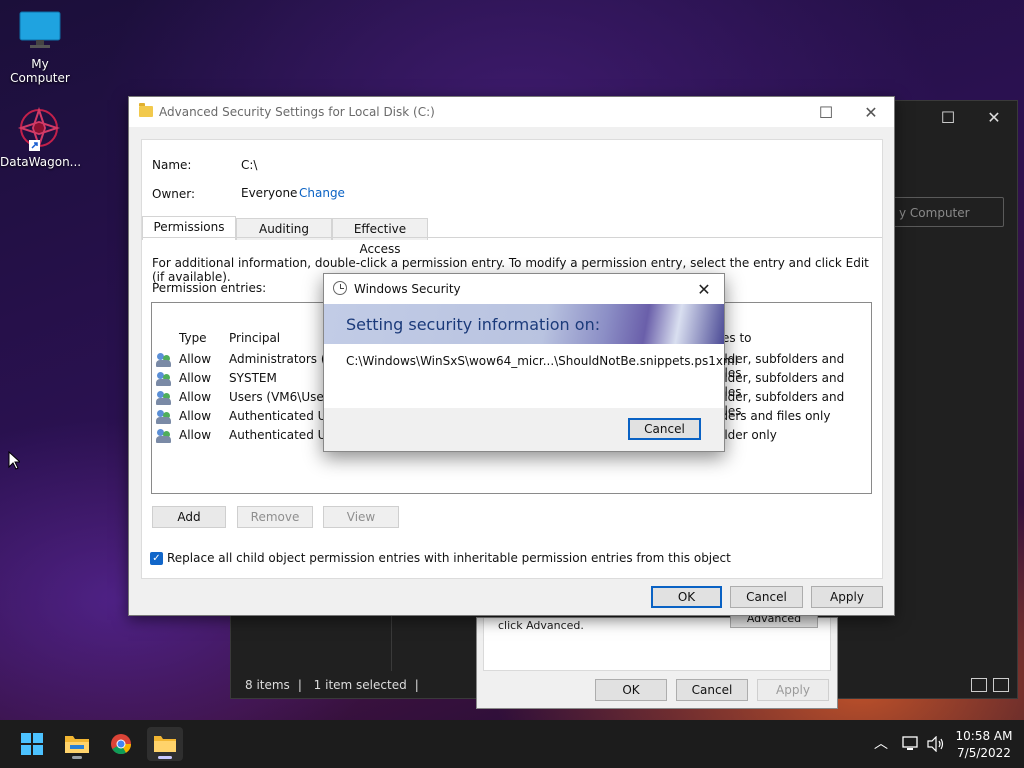 This screenshot has width=1024, height=768. I want to click on background-properties-dialog: click Advanced. Advanced OK Cancel Apply, so click(657, 660).